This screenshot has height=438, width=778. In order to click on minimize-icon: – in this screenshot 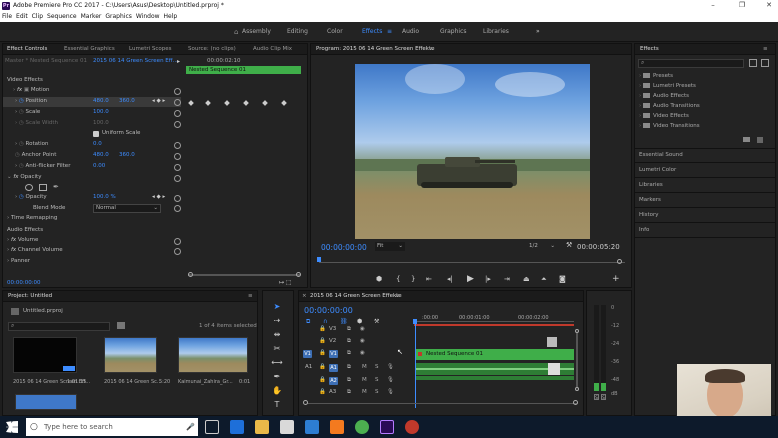, I will do `click(713, 5)`.